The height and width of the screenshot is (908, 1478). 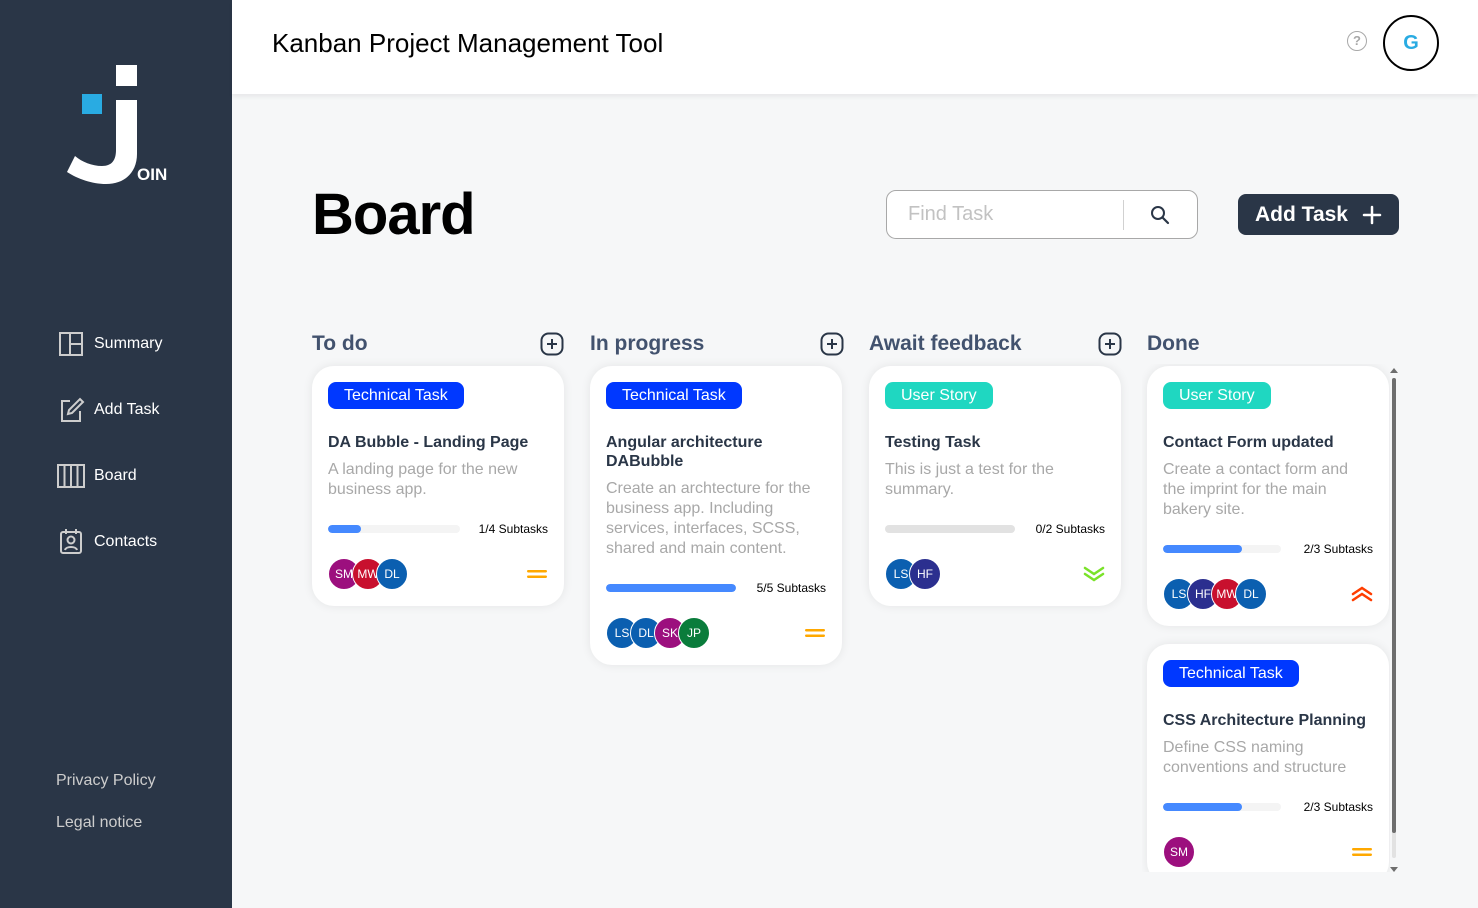 What do you see at coordinates (71, 476) in the screenshot?
I see `board-icon` at bounding box center [71, 476].